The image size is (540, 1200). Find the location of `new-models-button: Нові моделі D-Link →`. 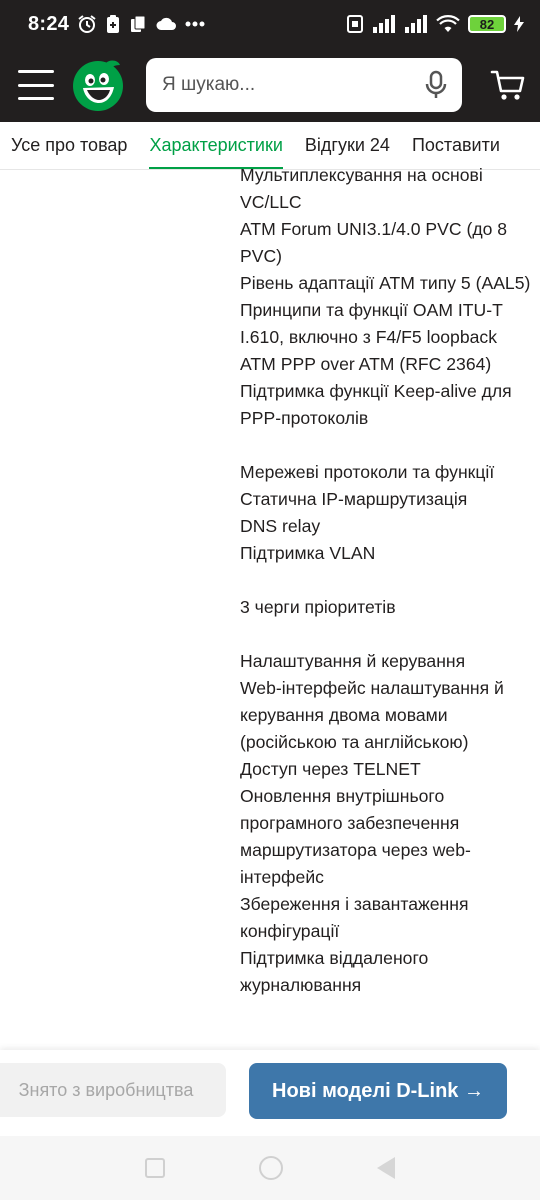

new-models-button: Нові моделі D-Link → is located at coordinates (378, 1091).